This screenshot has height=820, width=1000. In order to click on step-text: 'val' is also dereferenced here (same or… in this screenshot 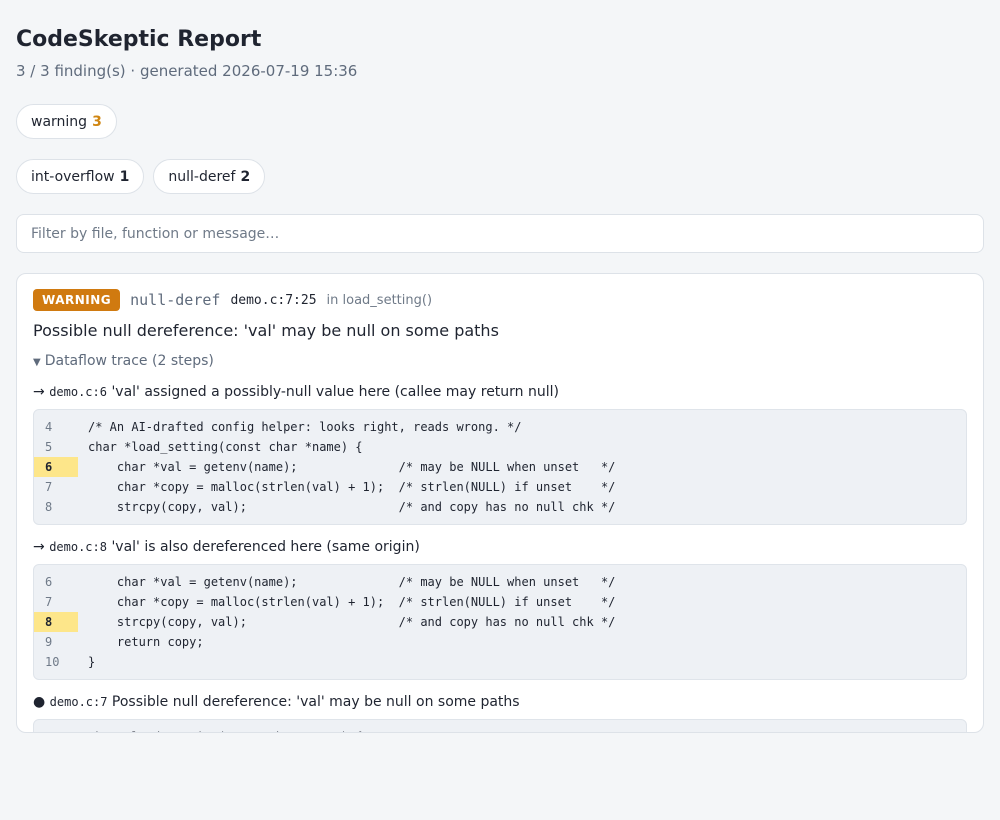, I will do `click(265, 547)`.